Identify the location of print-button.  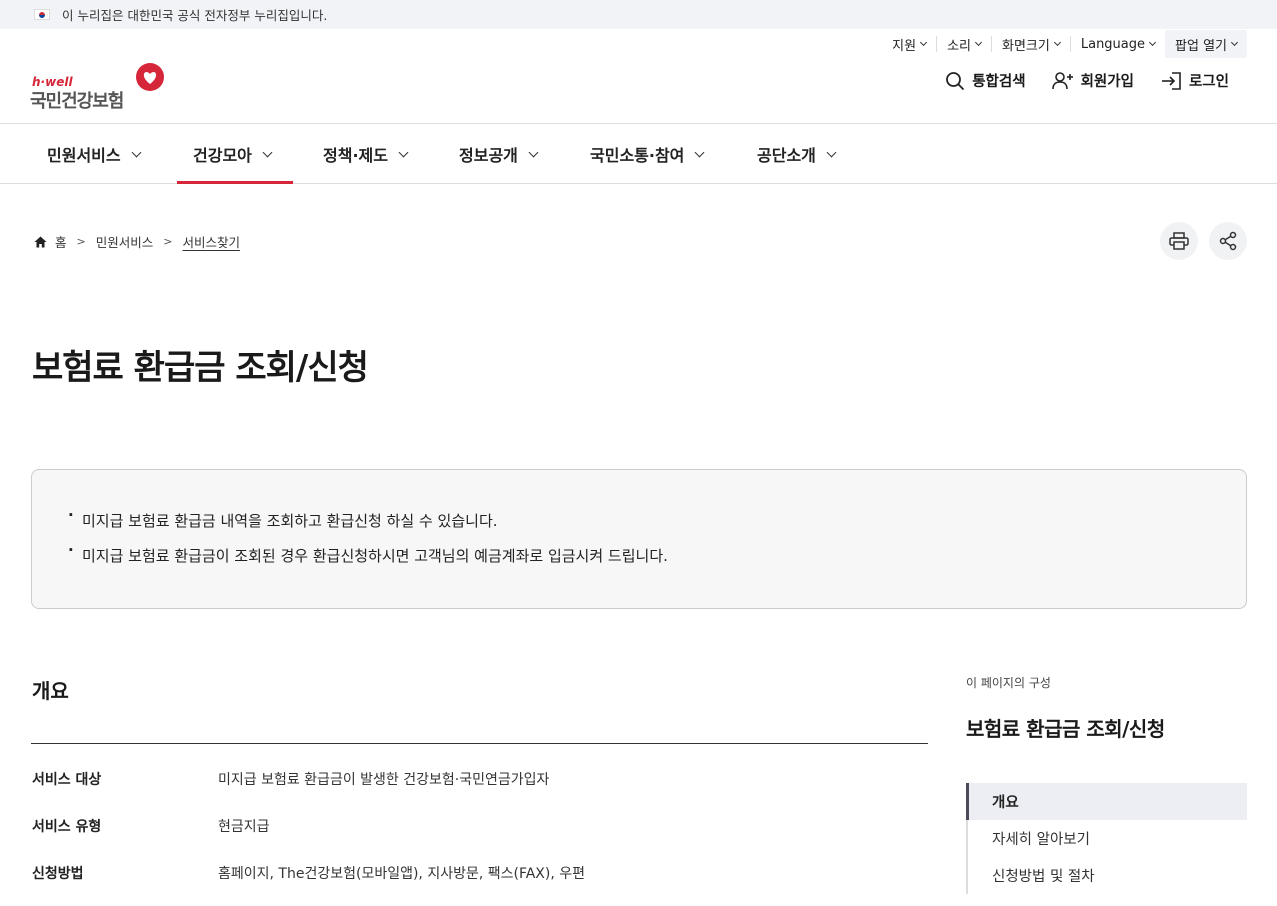
(1179, 241).